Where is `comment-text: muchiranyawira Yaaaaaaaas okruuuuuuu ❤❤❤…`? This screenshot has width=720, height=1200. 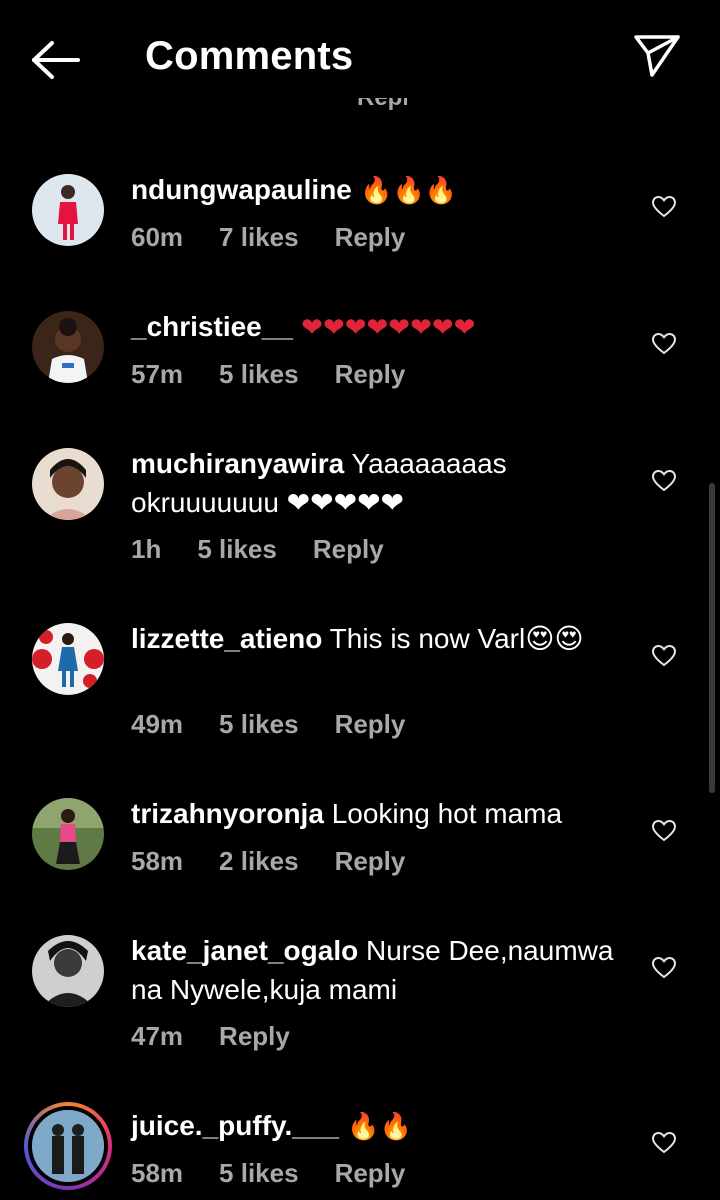
comment-text: muchiranyawira Yaaaaaaaas okruuuuuuu ❤❤❤… is located at coordinates (381, 483).